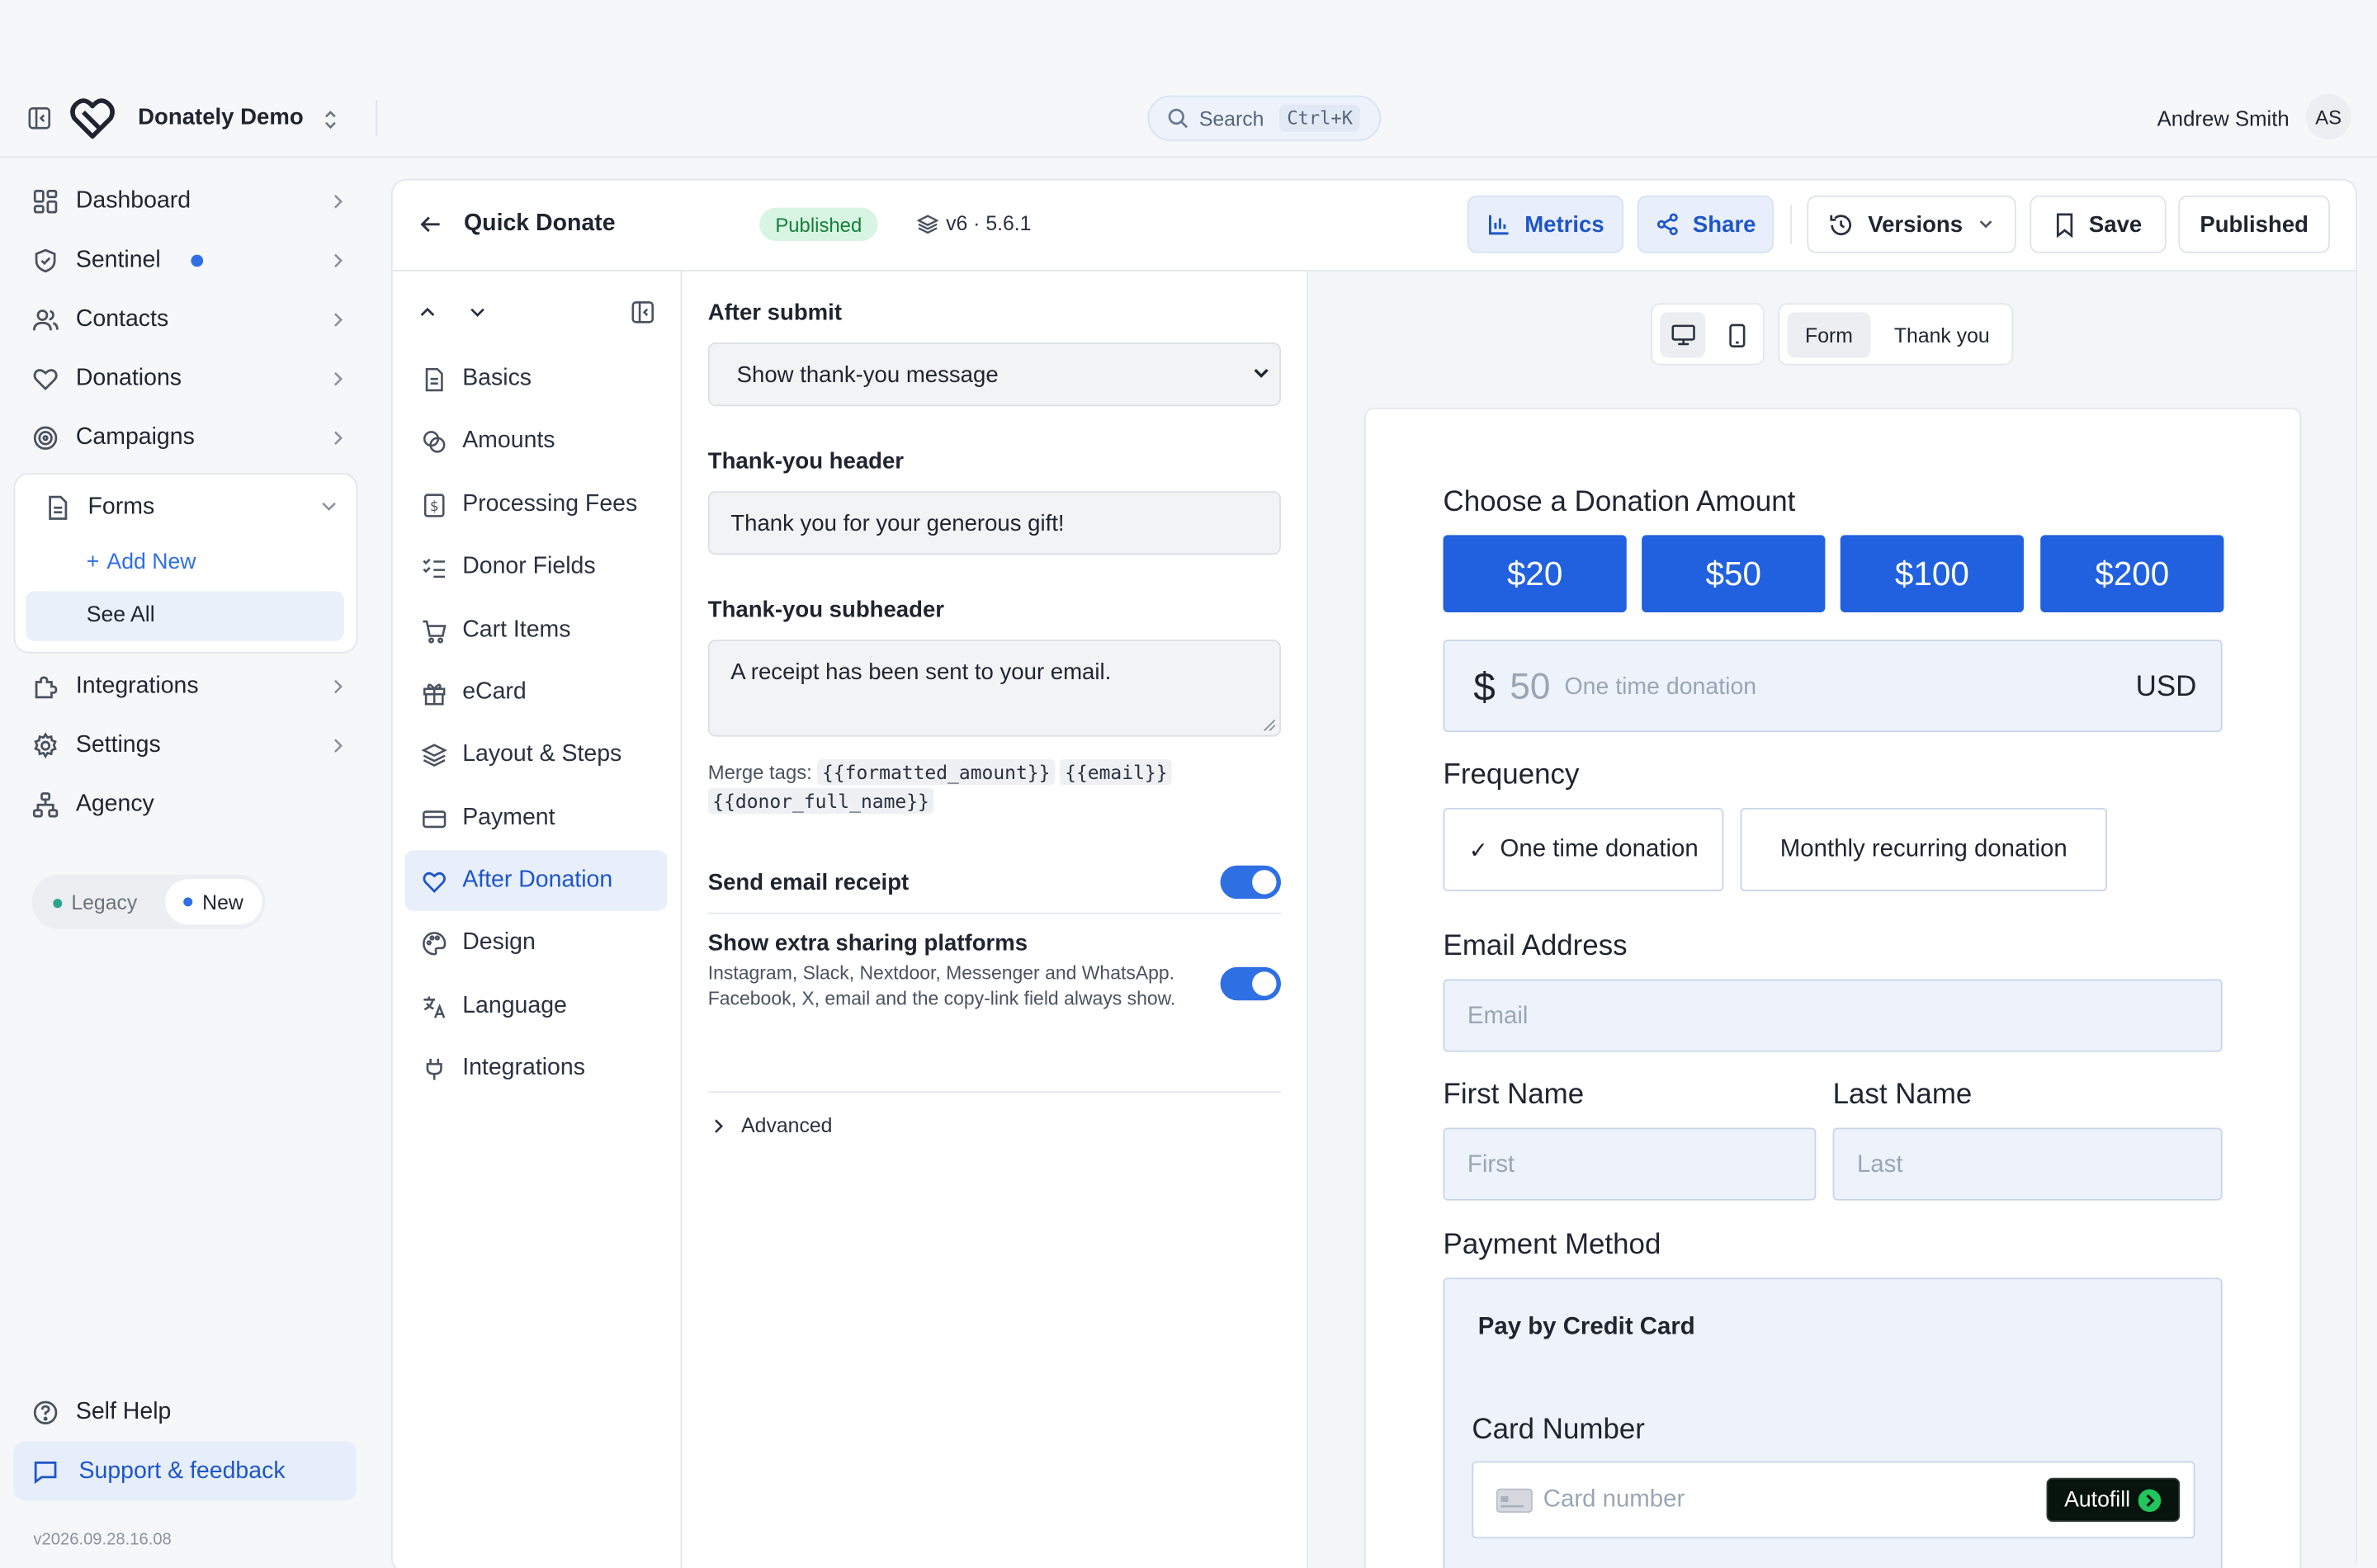 The height and width of the screenshot is (1568, 2377). What do you see at coordinates (535, 1006) in the screenshot?
I see `step-language: Language` at bounding box center [535, 1006].